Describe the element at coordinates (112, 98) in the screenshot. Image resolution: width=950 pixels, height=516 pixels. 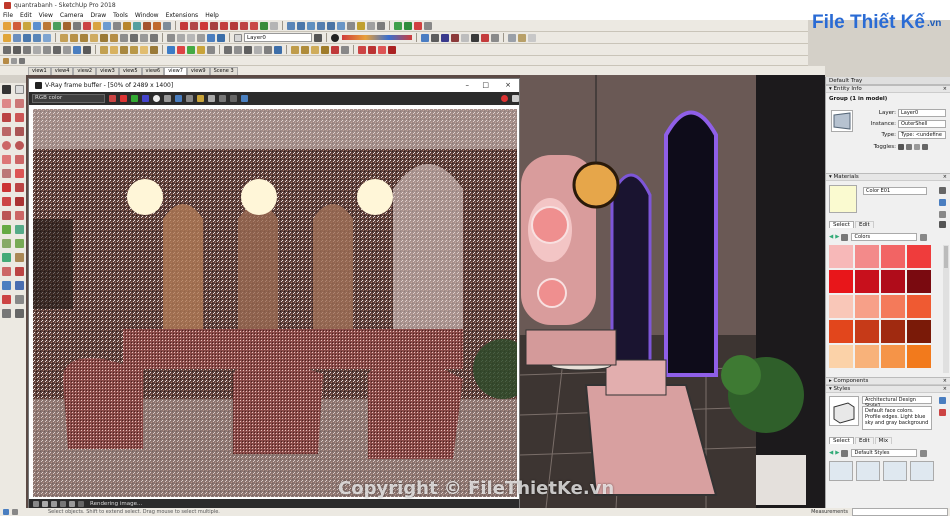
I see `rgb-channel-icon` at that location.